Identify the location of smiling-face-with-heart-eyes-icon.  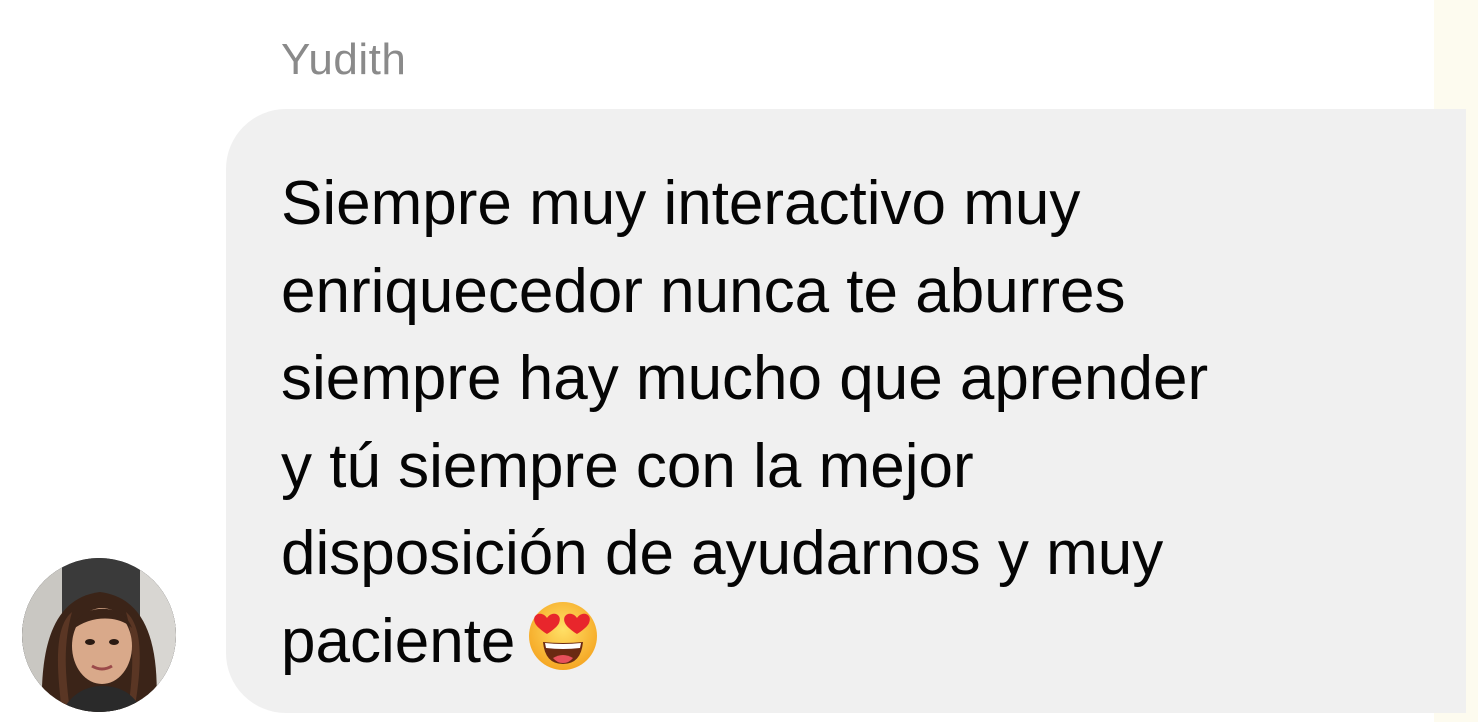
(563, 636).